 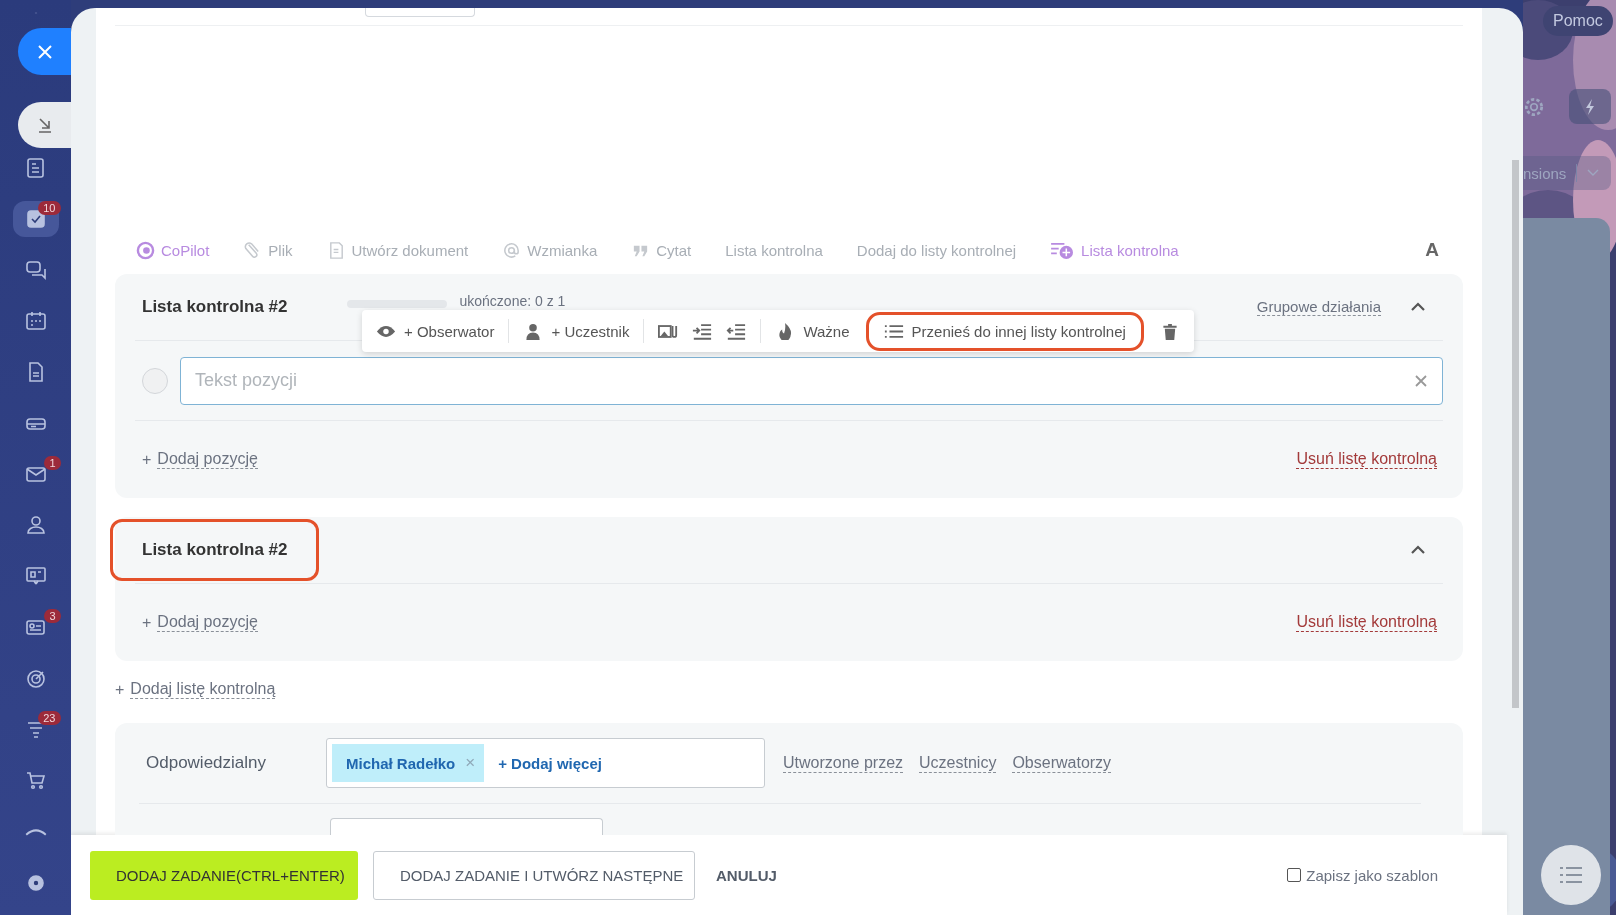 I want to click on role-link: Uczestnicy, so click(x=958, y=763).